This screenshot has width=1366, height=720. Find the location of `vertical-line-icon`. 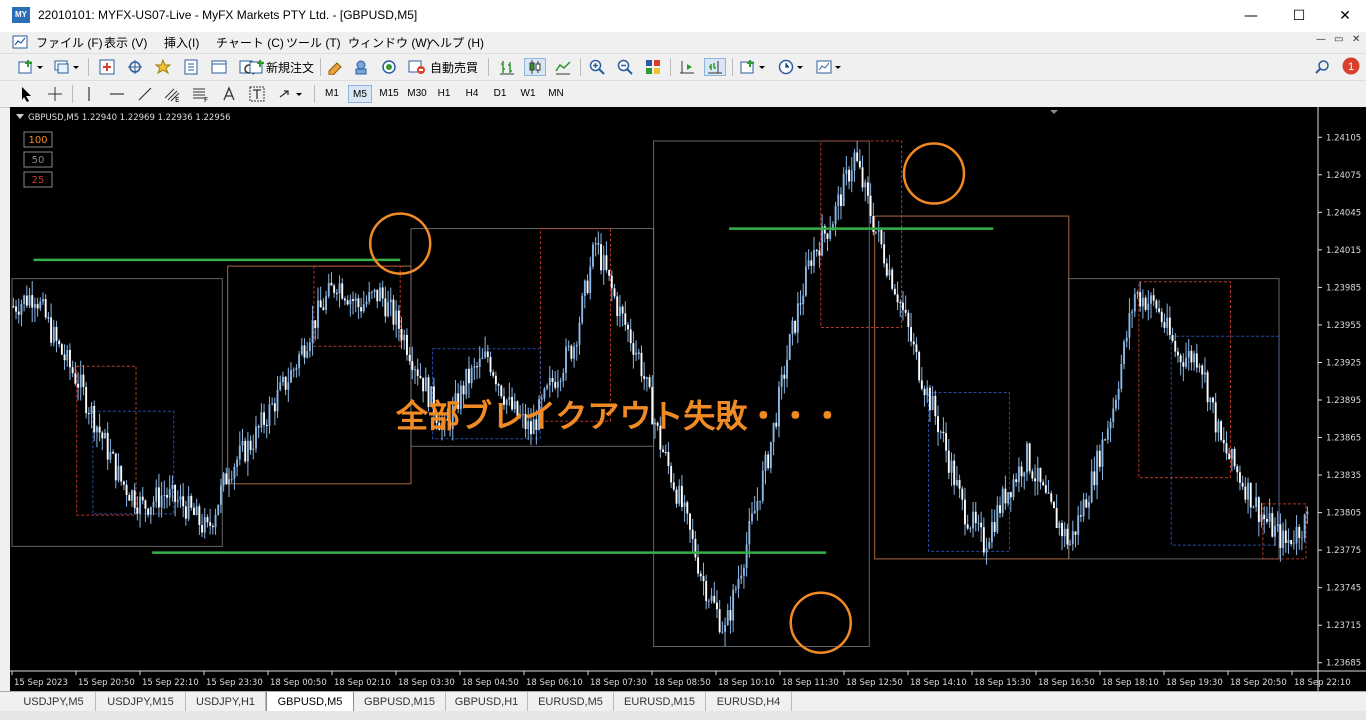

vertical-line-icon is located at coordinates (89, 94).